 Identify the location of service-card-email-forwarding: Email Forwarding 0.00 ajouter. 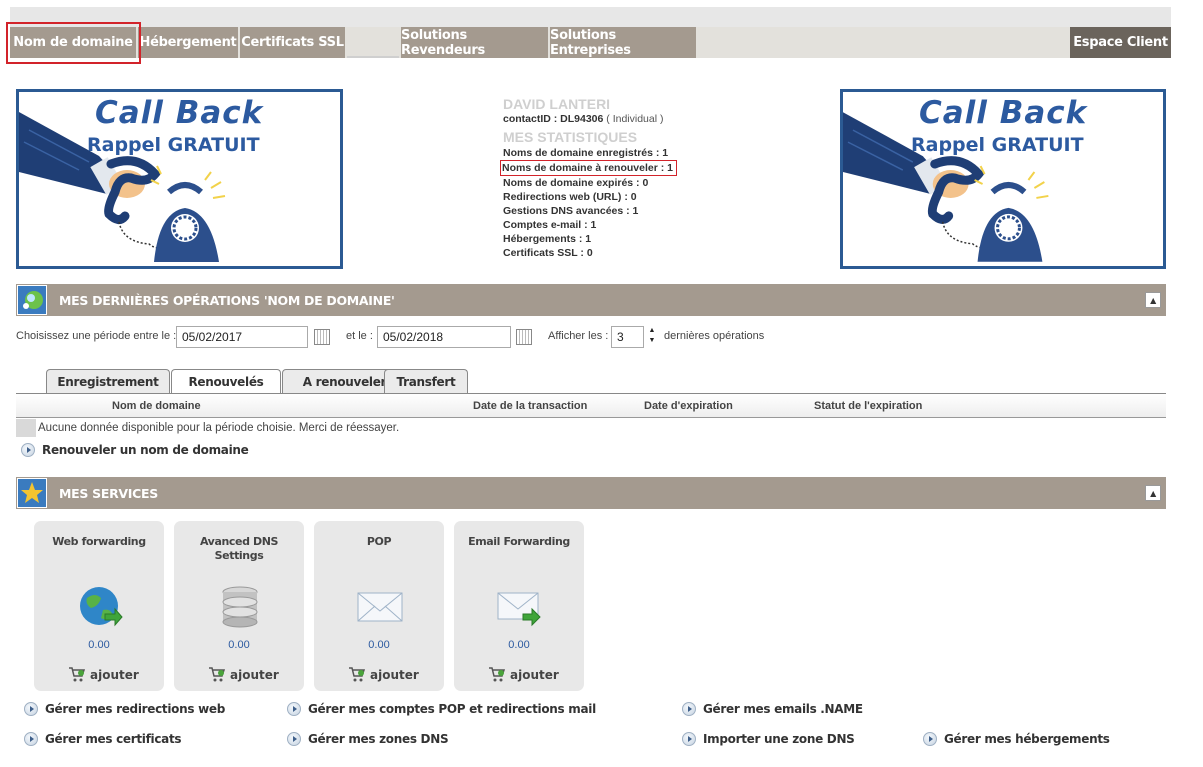
(519, 606).